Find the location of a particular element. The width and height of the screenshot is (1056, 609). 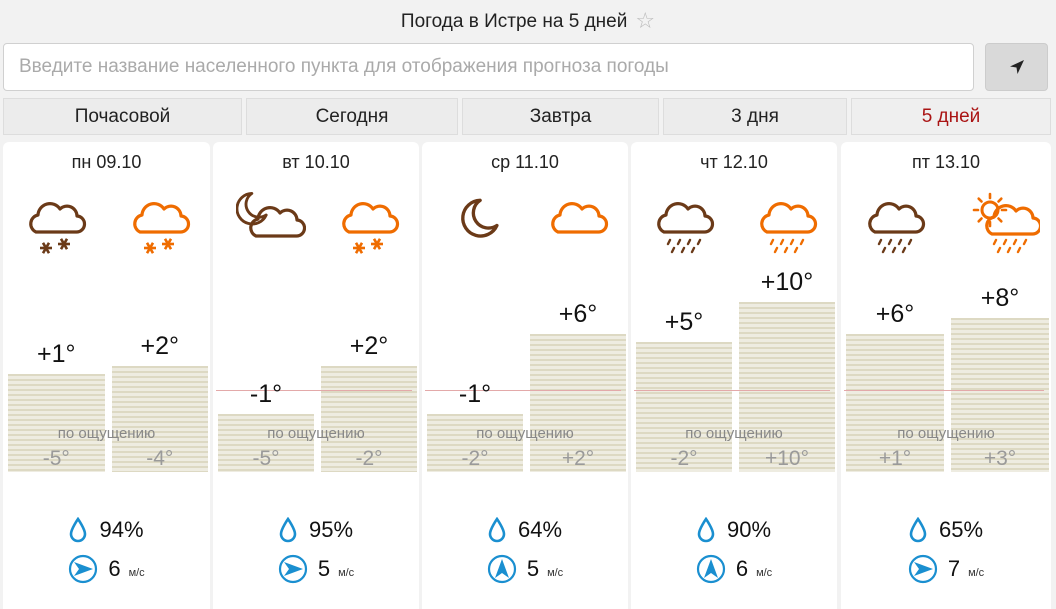

day-temp: +6° is located at coordinates (578, 314).